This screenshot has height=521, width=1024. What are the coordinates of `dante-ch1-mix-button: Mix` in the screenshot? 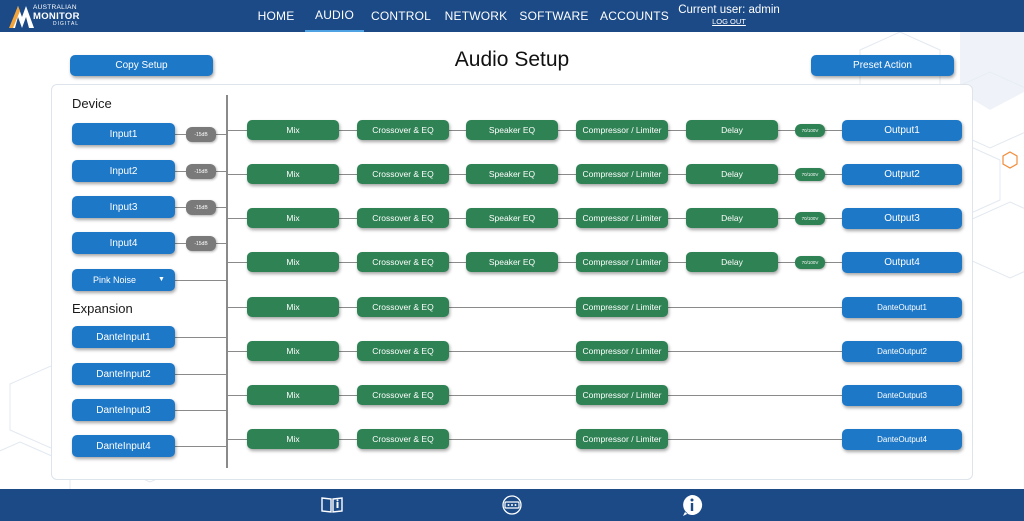 It's located at (293, 307).